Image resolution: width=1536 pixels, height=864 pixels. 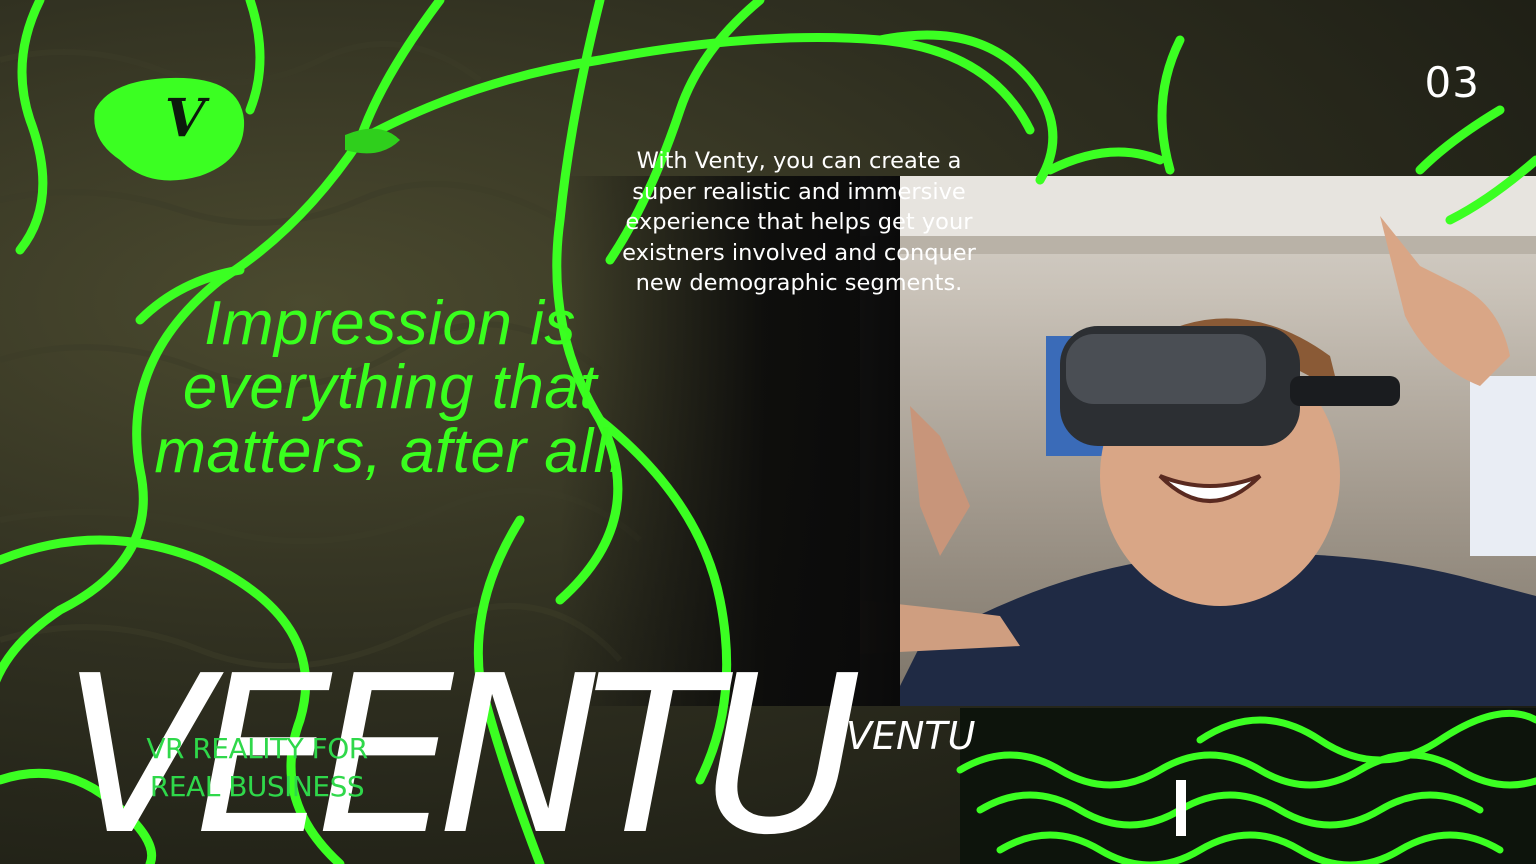 What do you see at coordinates (185, 118) in the screenshot?
I see `v-logo-blob-icon: V` at bounding box center [185, 118].